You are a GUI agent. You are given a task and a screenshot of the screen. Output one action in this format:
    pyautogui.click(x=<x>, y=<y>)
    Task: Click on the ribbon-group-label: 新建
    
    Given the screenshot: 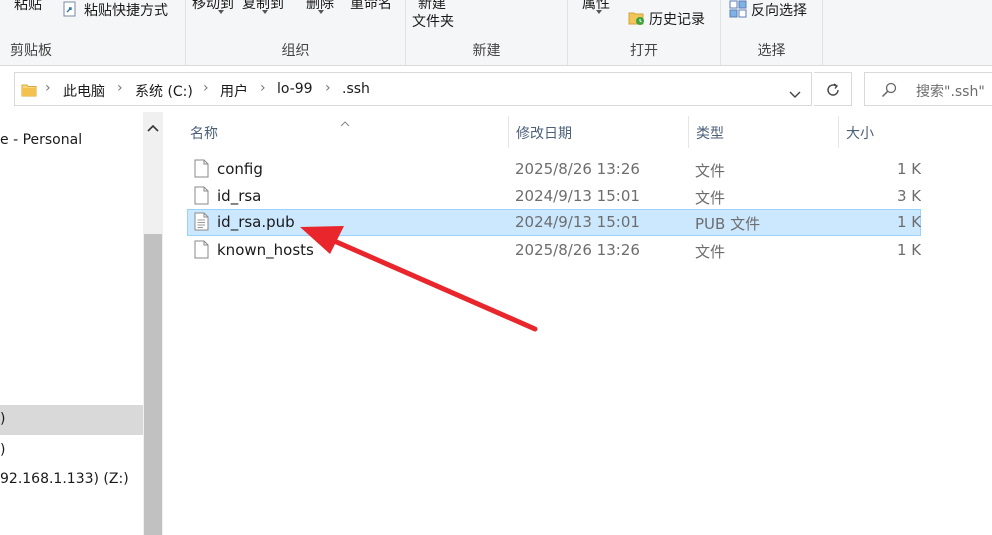 What is the action you would take?
    pyautogui.click(x=486, y=51)
    